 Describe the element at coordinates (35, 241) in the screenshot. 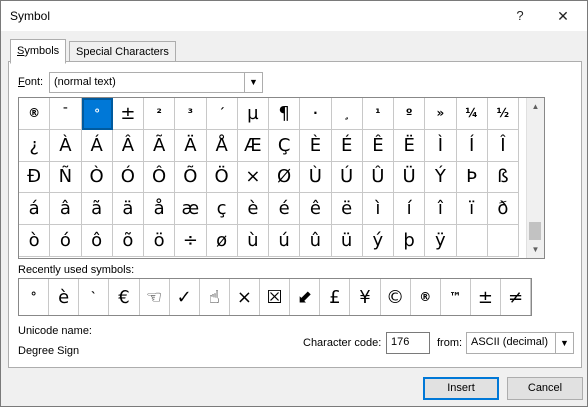

I see `symbol-cell: ò` at that location.